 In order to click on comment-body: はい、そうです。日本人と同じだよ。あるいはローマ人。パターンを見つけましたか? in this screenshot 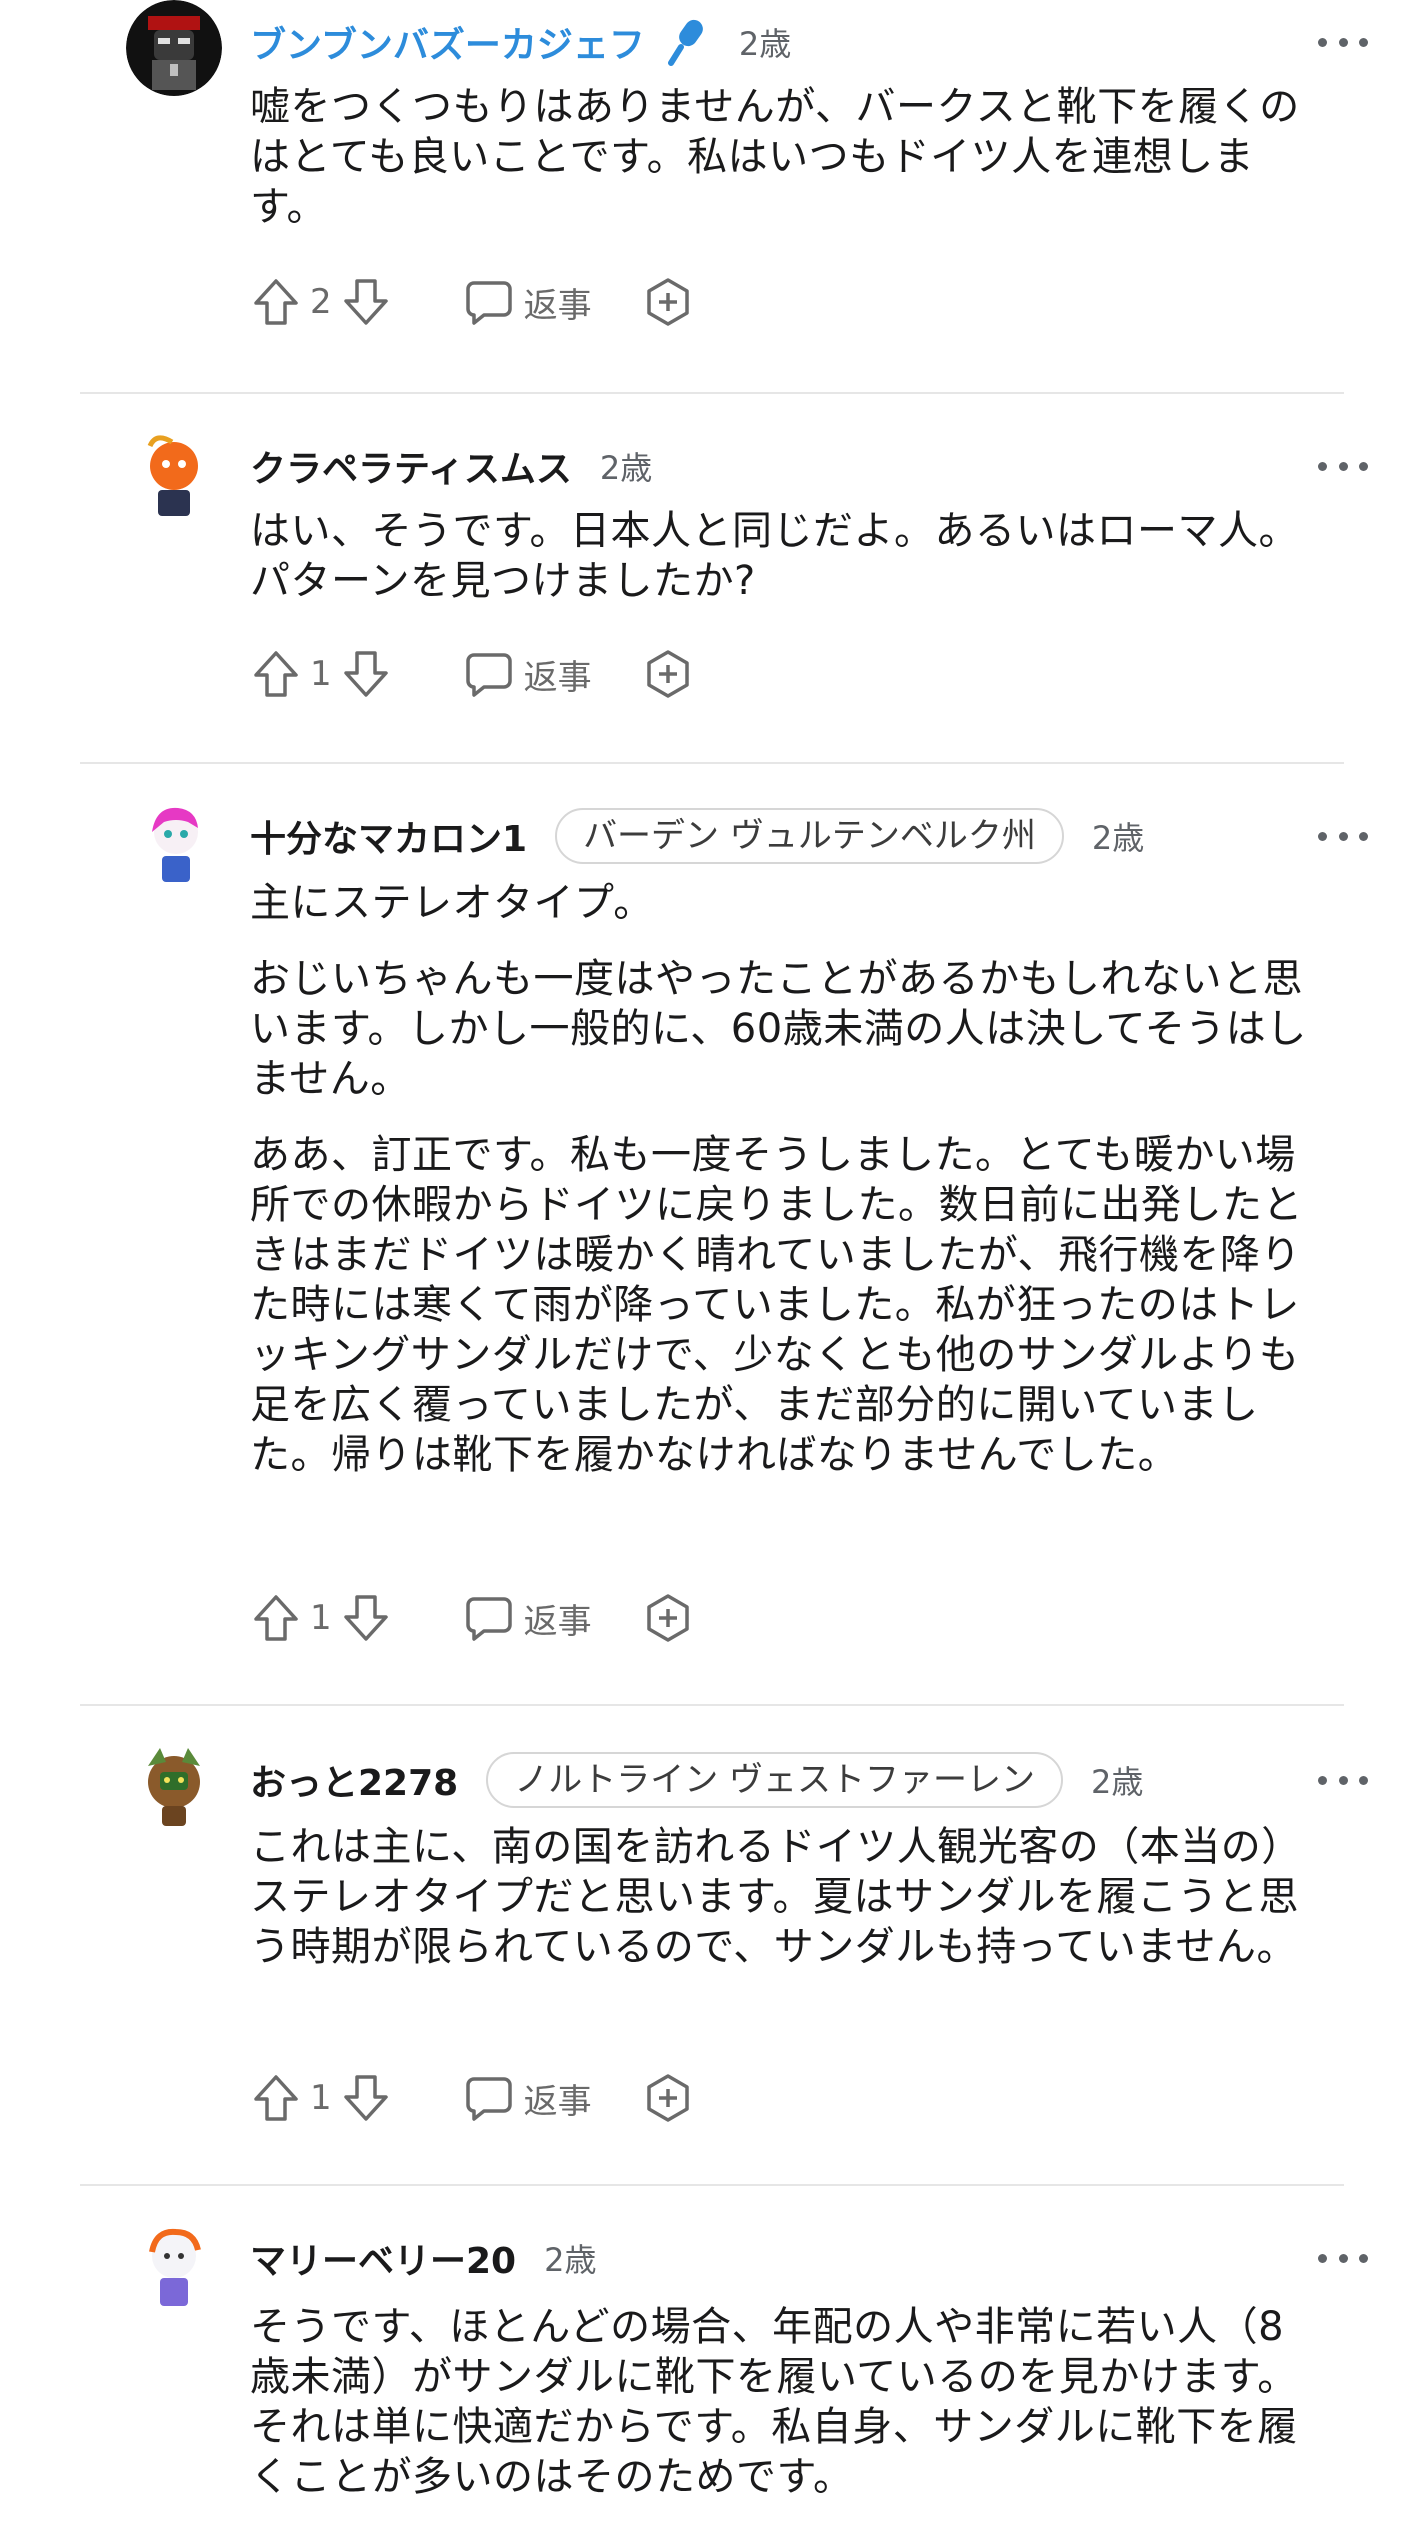, I will do `click(780, 569)`.